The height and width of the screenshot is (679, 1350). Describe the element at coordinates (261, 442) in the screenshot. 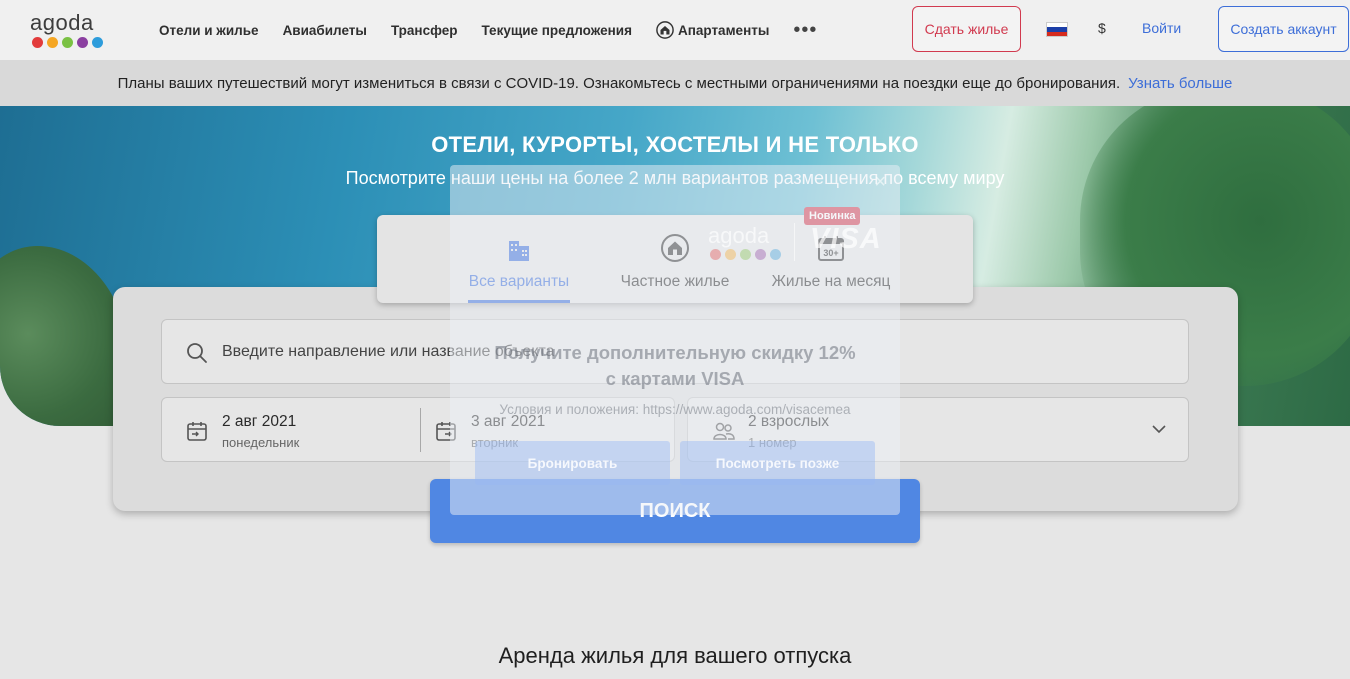

I see `checkin-weekday: понедельник` at that location.